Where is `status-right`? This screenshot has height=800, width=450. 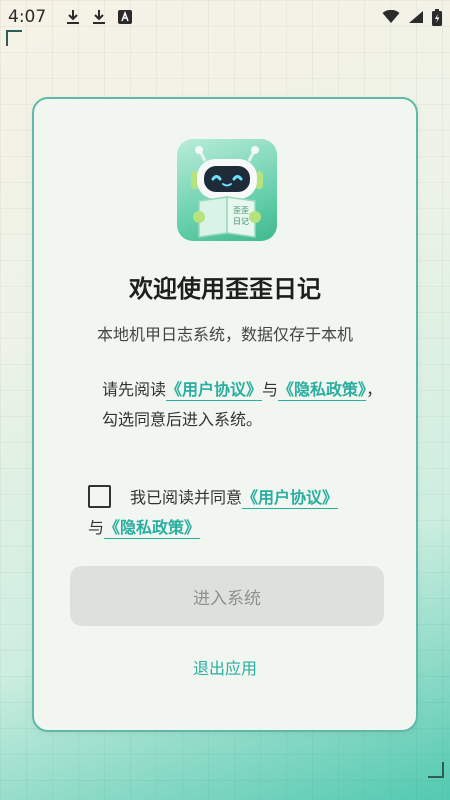
status-right is located at coordinates (412, 17).